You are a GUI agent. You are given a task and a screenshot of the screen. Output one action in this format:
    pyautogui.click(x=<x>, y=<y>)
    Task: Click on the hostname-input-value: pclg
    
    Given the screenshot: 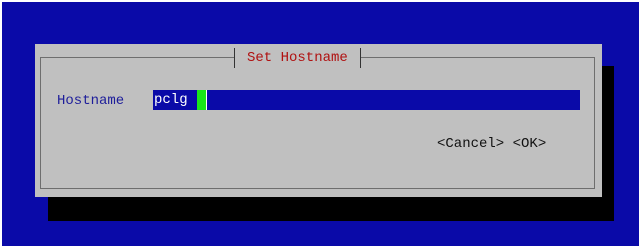 What is the action you would take?
    pyautogui.click(x=171, y=100)
    